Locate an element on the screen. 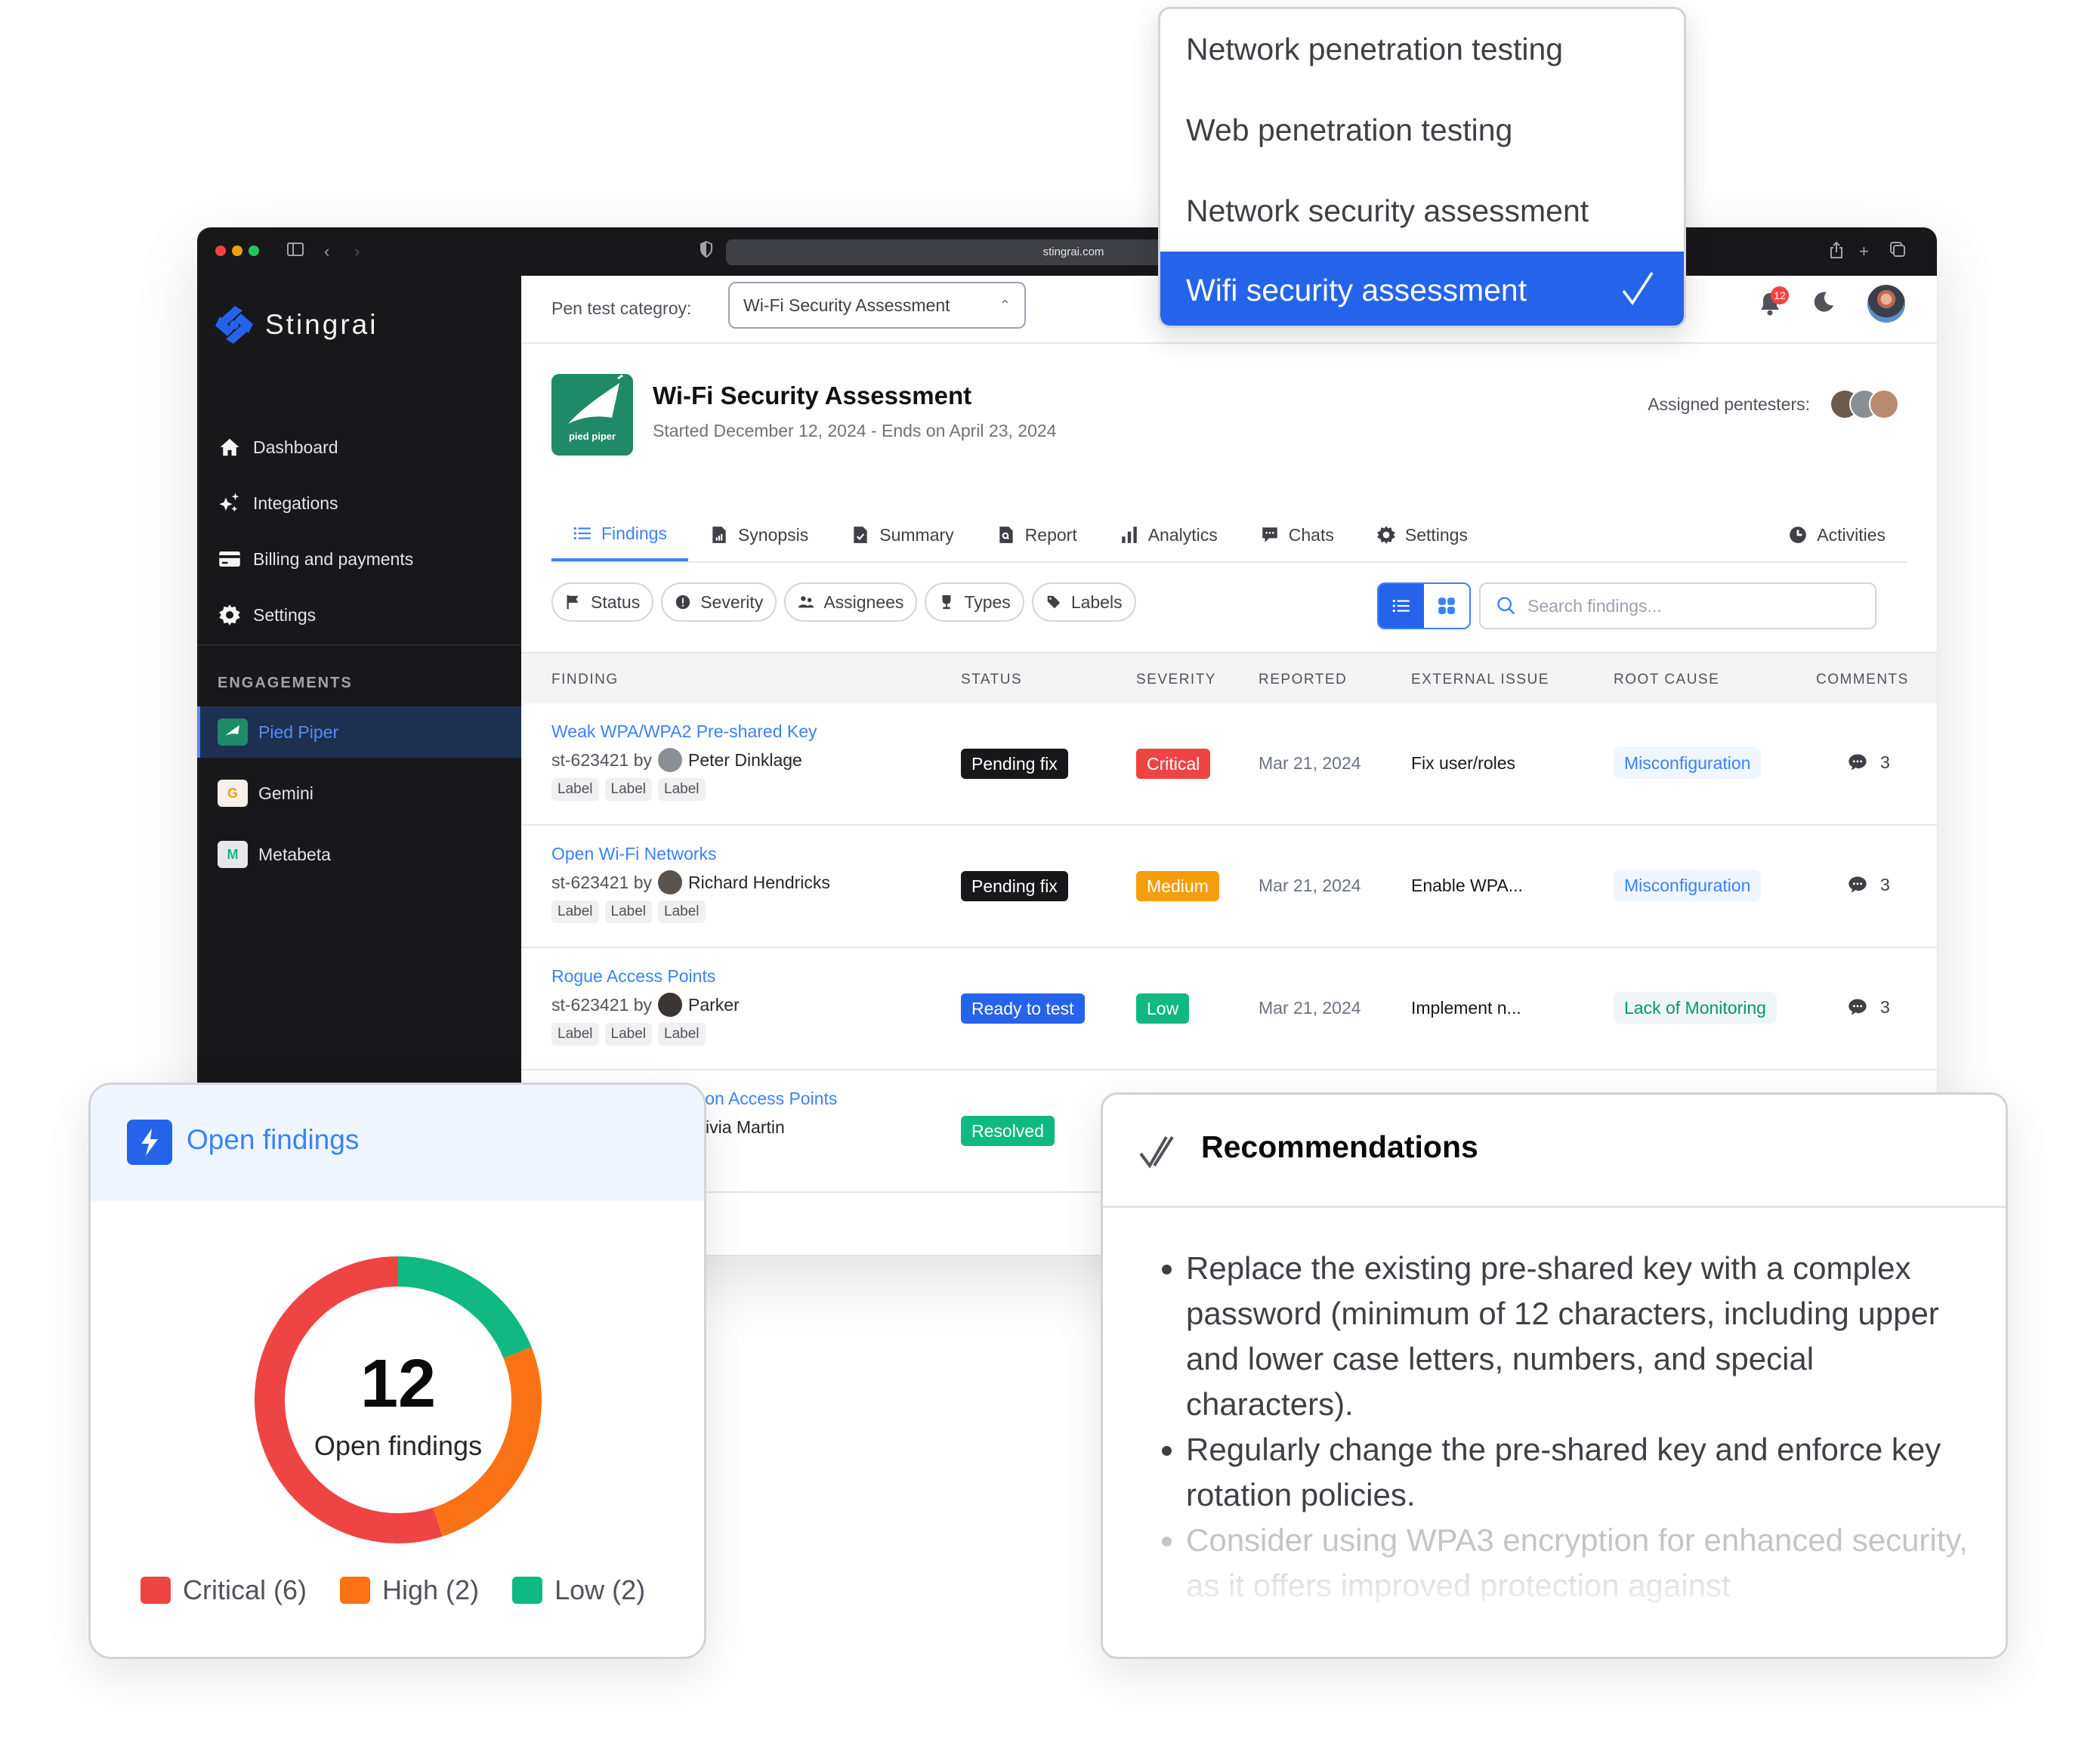 The height and width of the screenshot is (1764, 2091). search-input is located at coordinates (1693, 605).